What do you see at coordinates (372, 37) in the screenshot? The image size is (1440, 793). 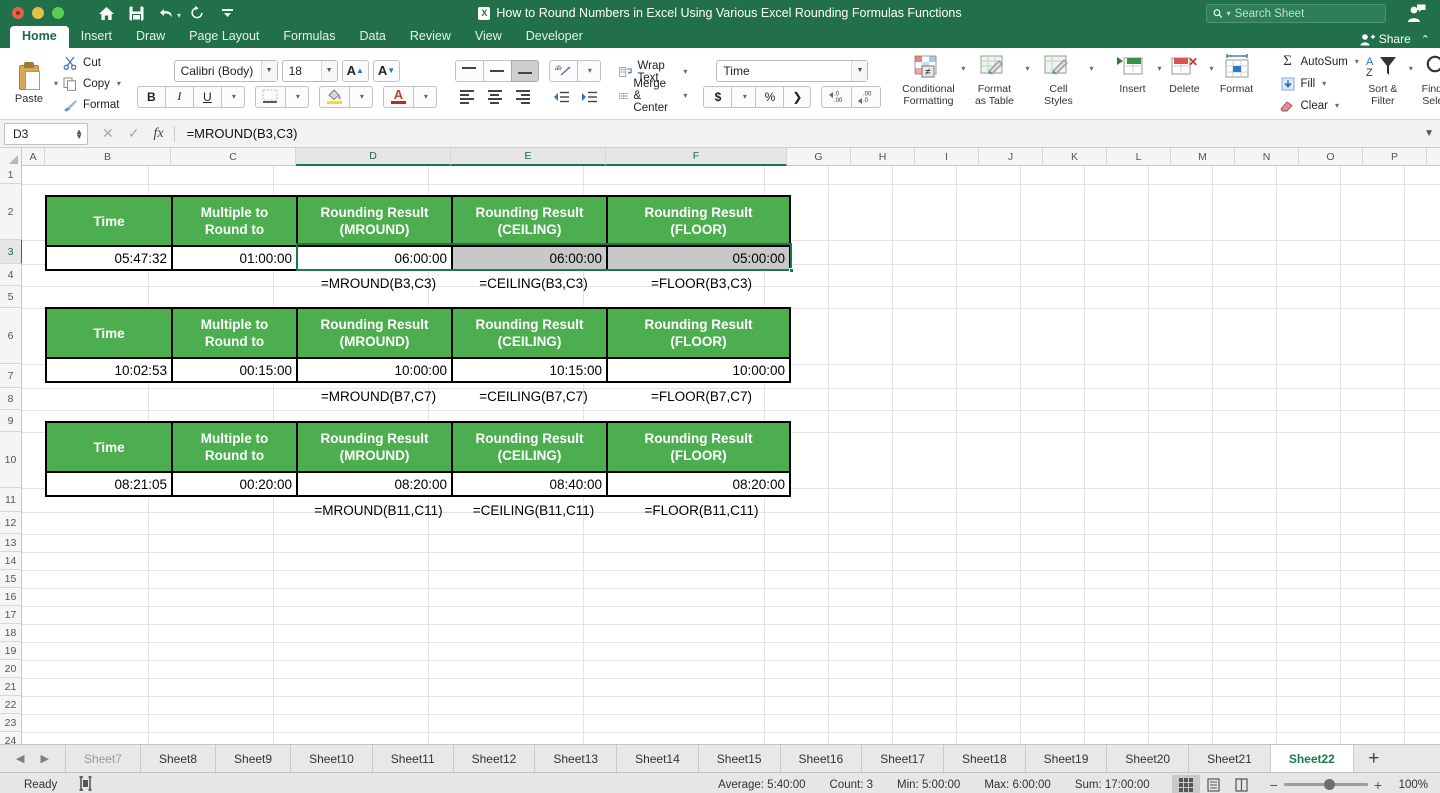 I see `tab-data: Data` at bounding box center [372, 37].